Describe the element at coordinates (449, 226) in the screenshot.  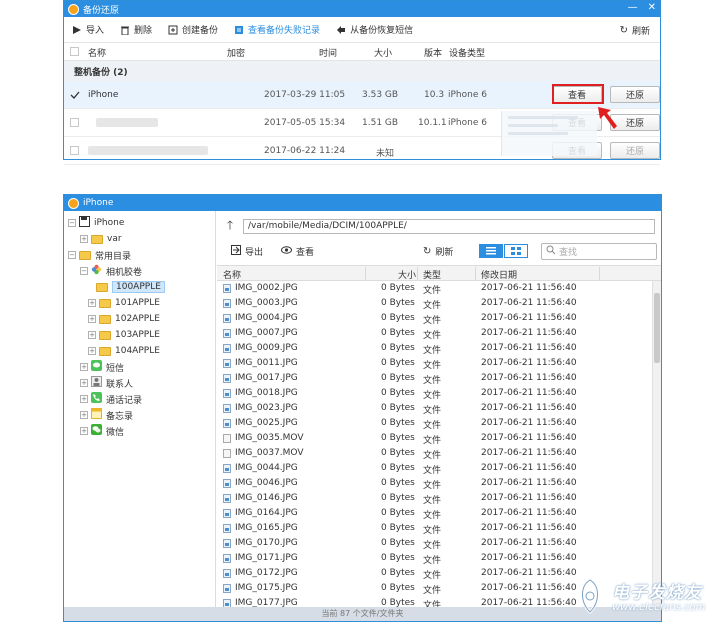
I see `path-input: /var/mobile/Media/DCIM/100APPLE/` at that location.